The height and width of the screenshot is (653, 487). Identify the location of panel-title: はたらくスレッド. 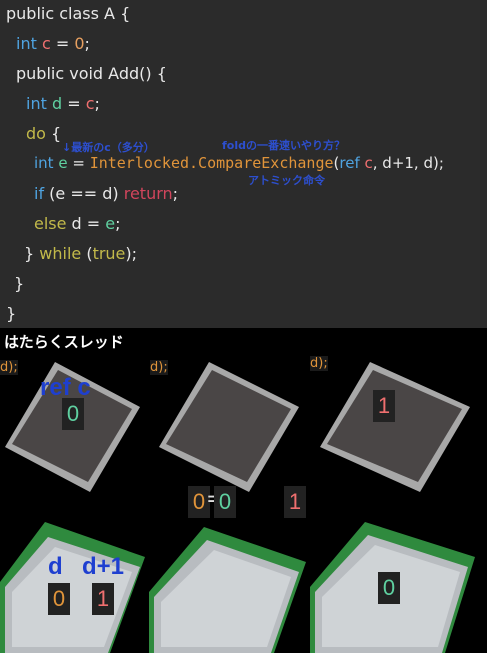
(64, 342).